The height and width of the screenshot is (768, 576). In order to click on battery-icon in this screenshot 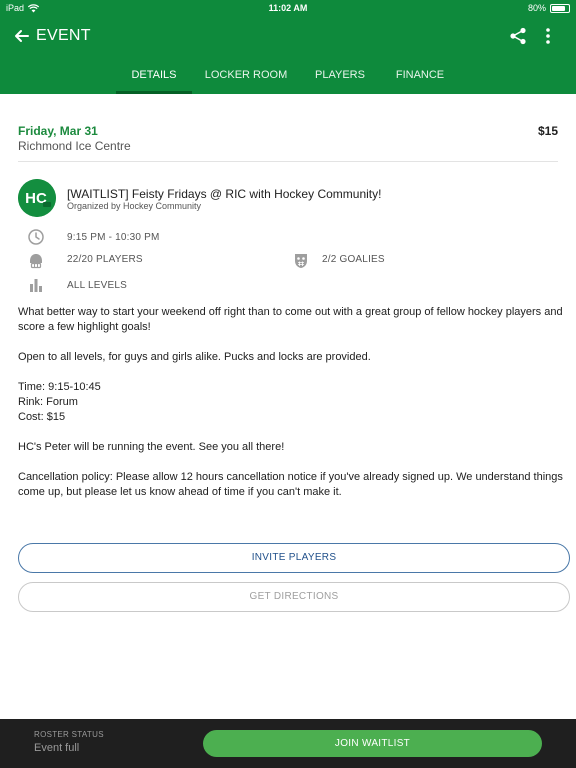, I will do `click(560, 8)`.